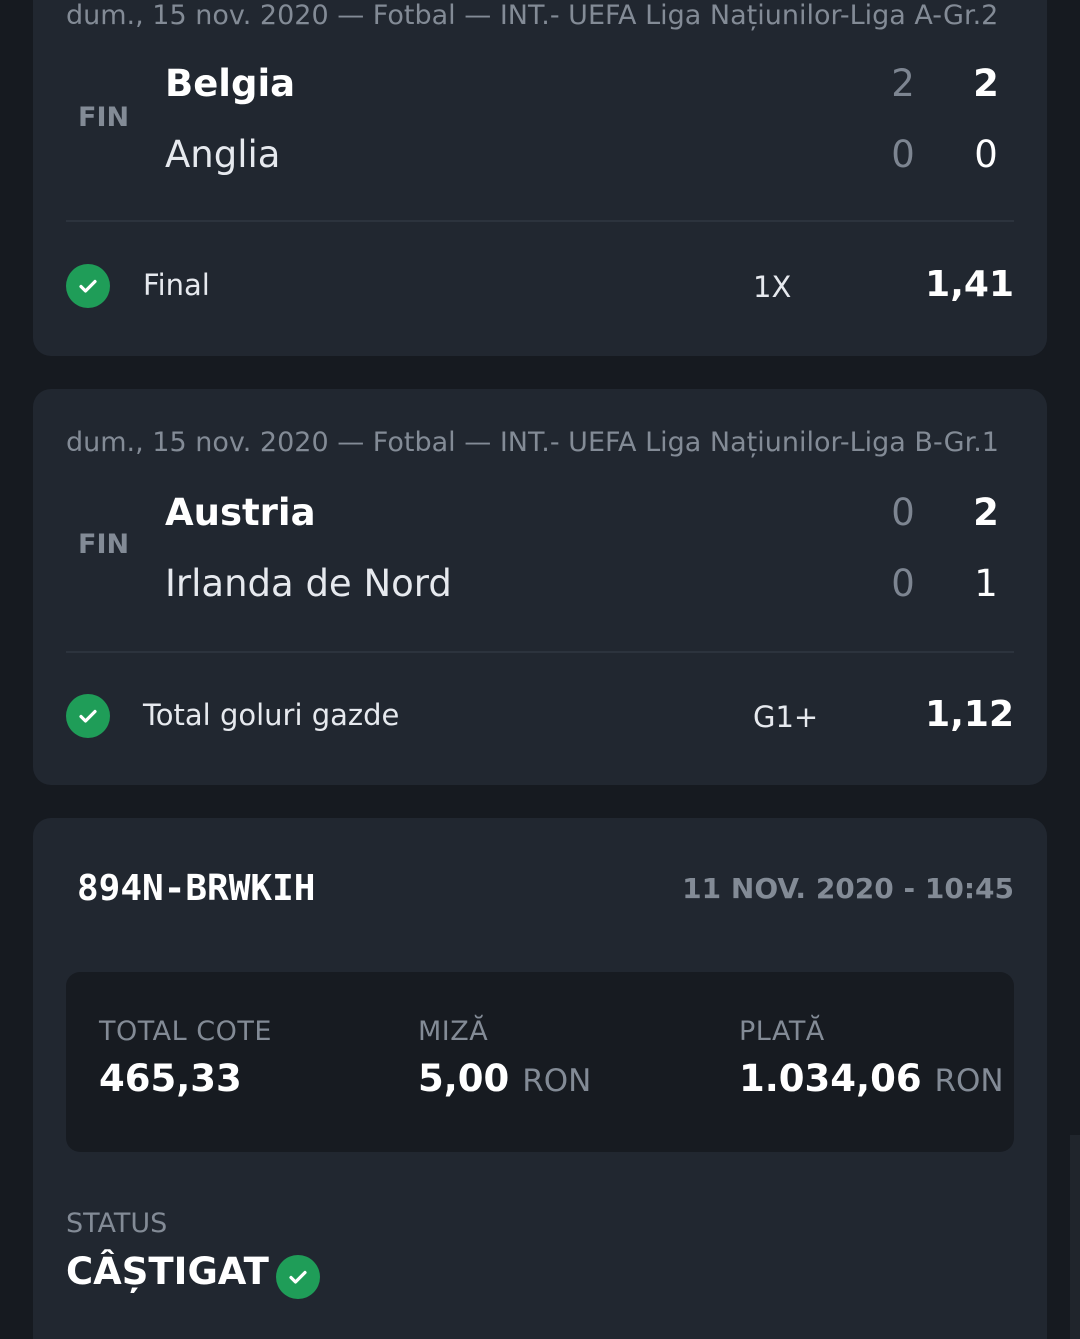 The height and width of the screenshot is (1339, 1080). Describe the element at coordinates (223, 154) in the screenshot. I see `away-team: Anglia` at that location.